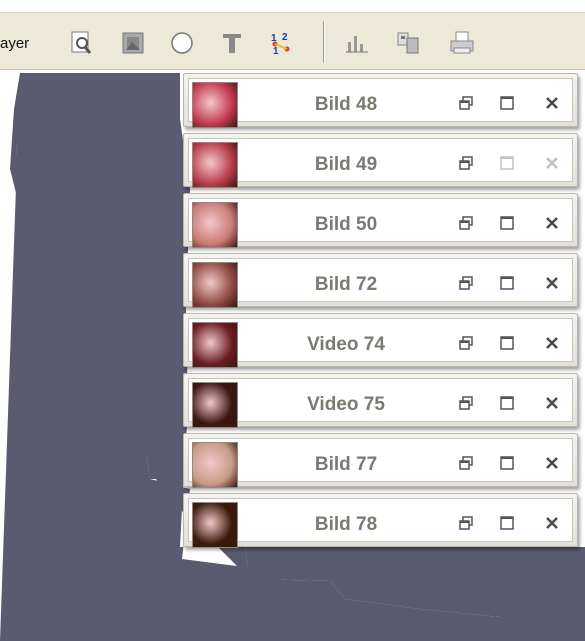 The width and height of the screenshot is (585, 641). Describe the element at coordinates (232, 43) in the screenshot. I see `text-icon` at that location.